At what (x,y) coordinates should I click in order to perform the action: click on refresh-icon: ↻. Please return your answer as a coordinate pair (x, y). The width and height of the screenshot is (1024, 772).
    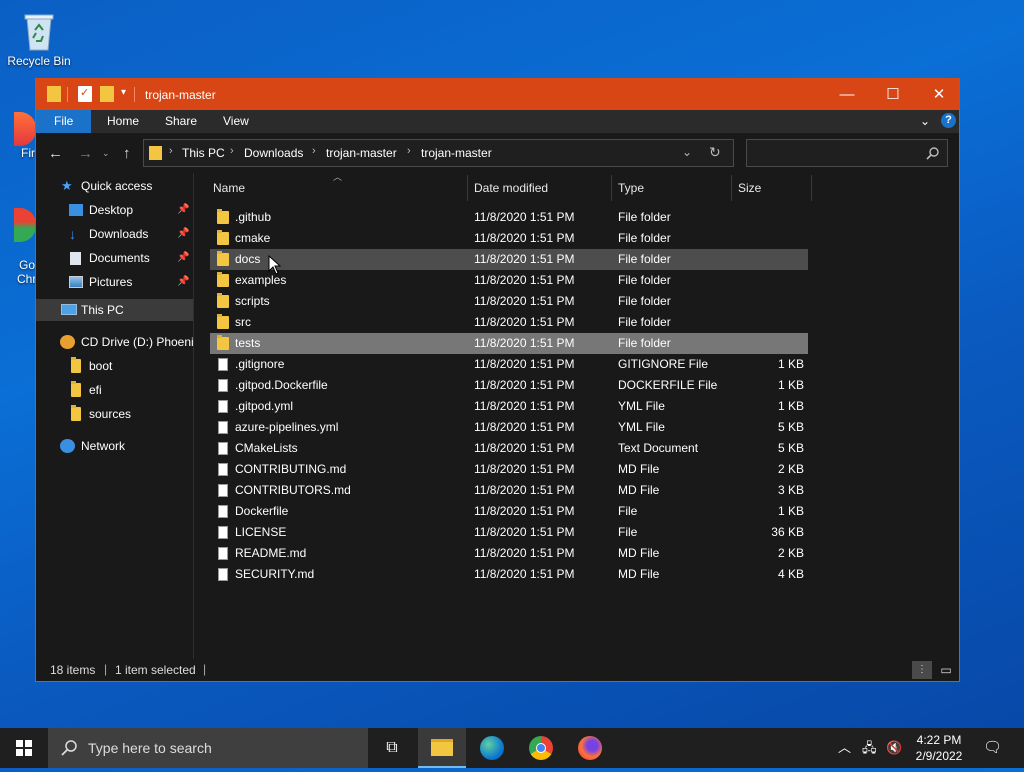
    Looking at the image, I should click on (715, 152).